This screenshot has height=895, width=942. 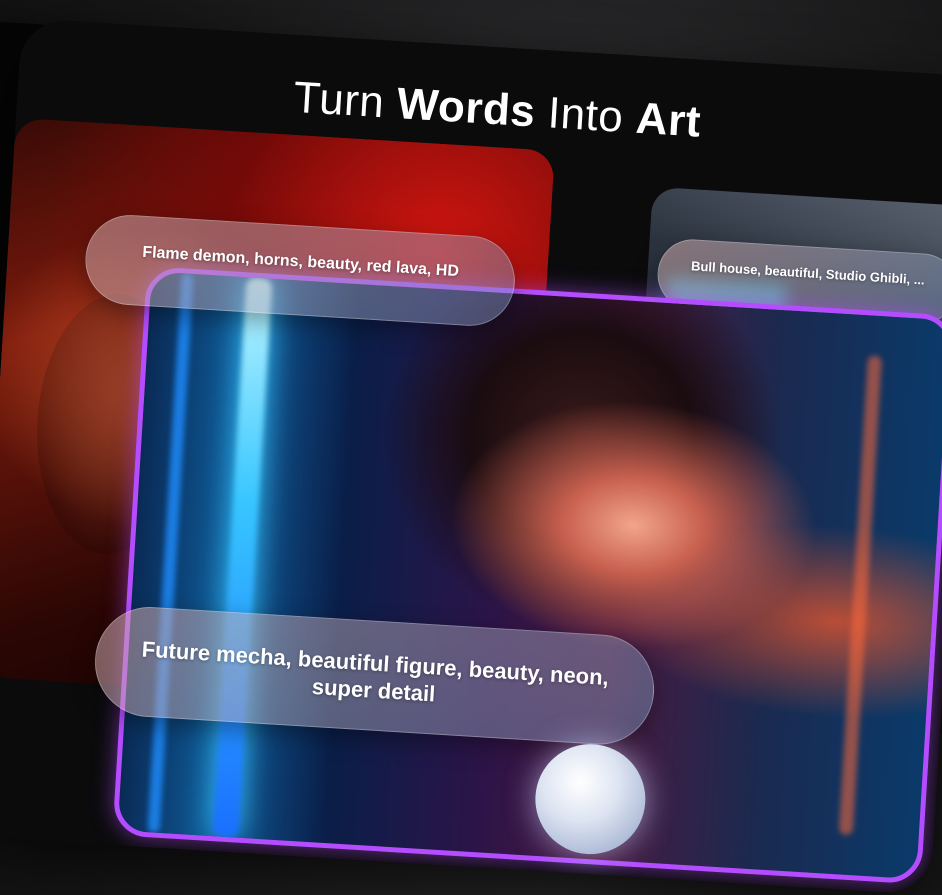 What do you see at coordinates (345, 100) in the screenshot?
I see `headline-word: Turn` at bounding box center [345, 100].